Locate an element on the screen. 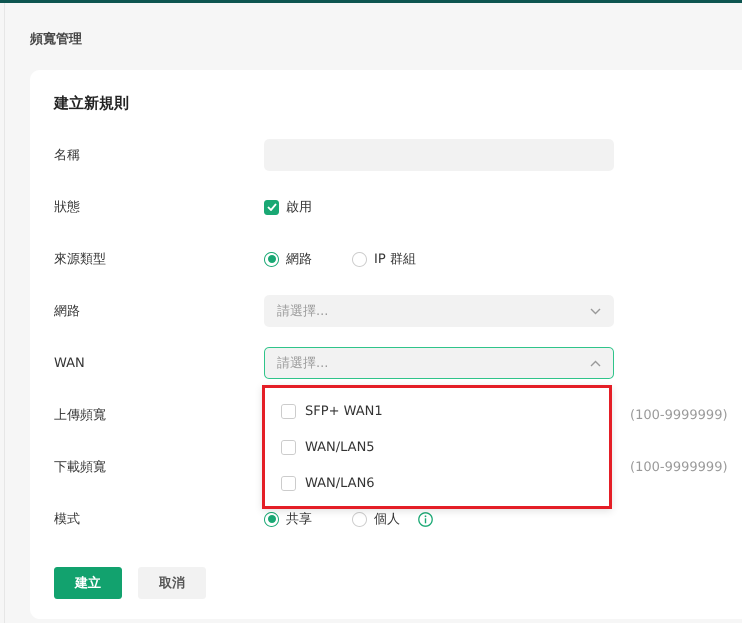  field-label: 上傳頻寬 is located at coordinates (80, 415).